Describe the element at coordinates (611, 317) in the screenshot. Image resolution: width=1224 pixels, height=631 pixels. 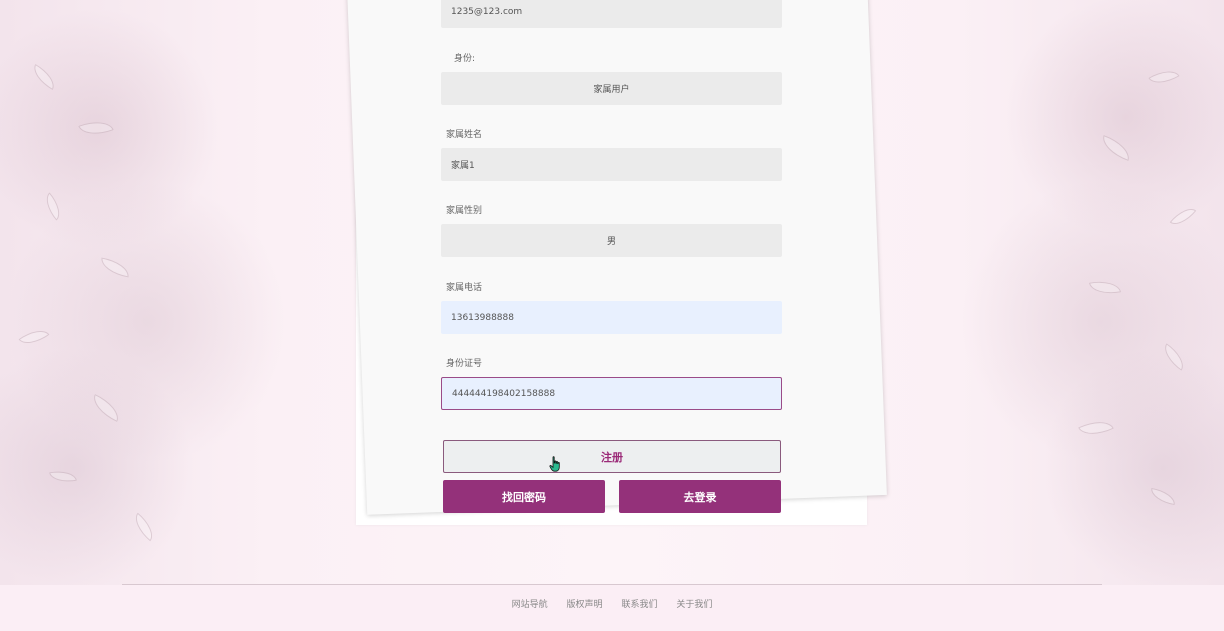
I see `family-phone-field: 13613988888` at that location.